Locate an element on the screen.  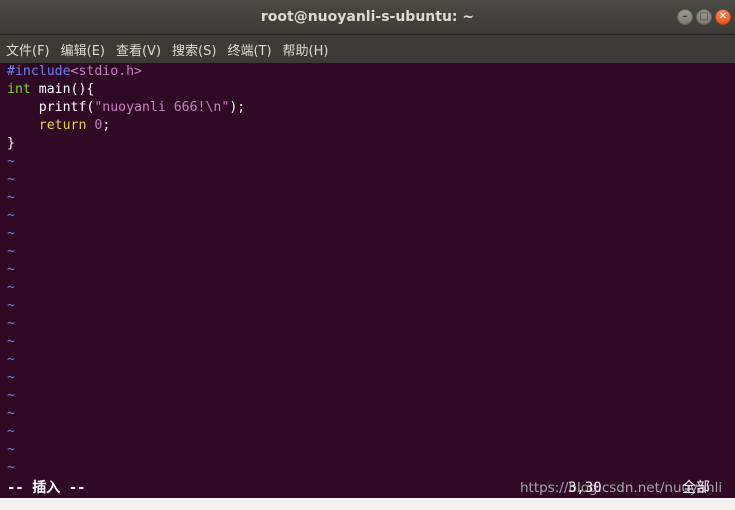
window-bottom-border is located at coordinates (367, 504).